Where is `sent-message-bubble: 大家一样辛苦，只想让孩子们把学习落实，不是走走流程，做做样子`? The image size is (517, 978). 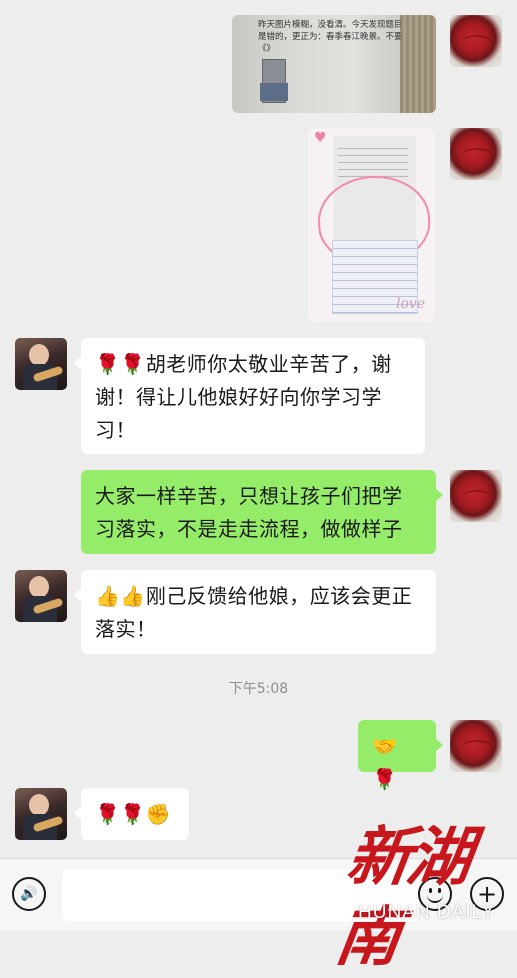
sent-message-bubble: 大家一样辛苦，只想让孩子们把学习落实，不是走走流程，做做样子 is located at coordinates (262, 512).